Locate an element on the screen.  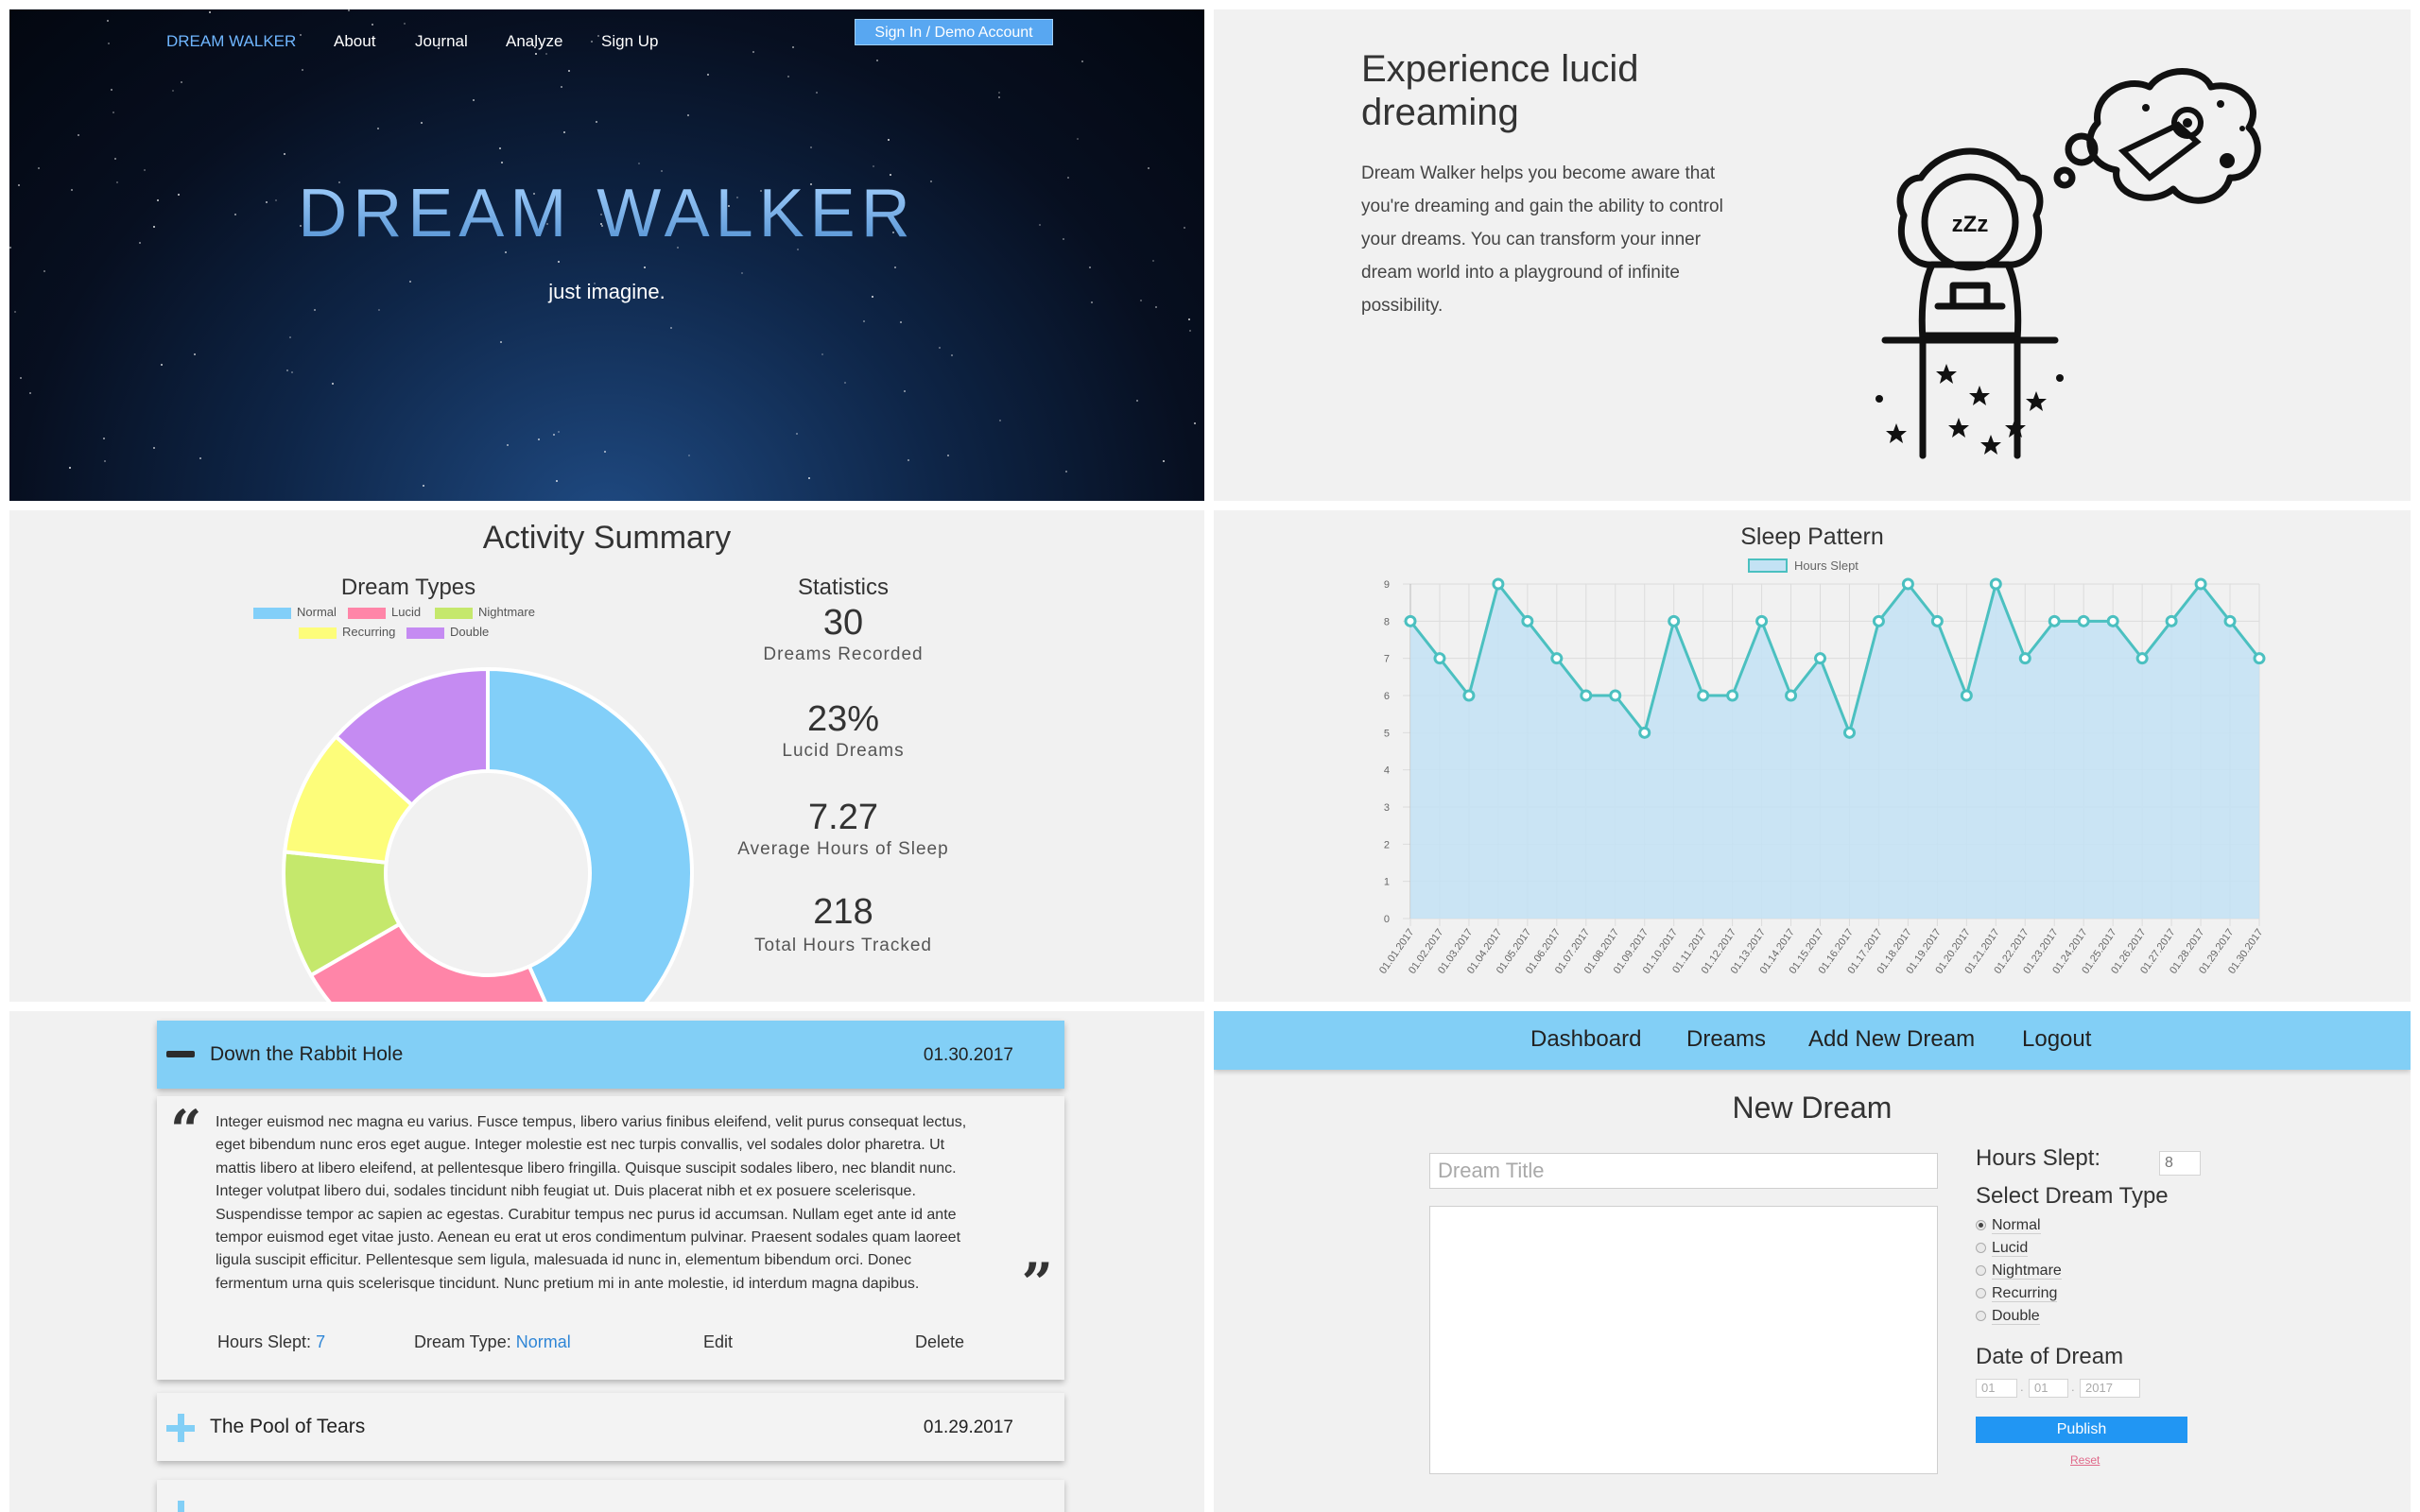
intro-line: possibility. is located at coordinates (1402, 306).